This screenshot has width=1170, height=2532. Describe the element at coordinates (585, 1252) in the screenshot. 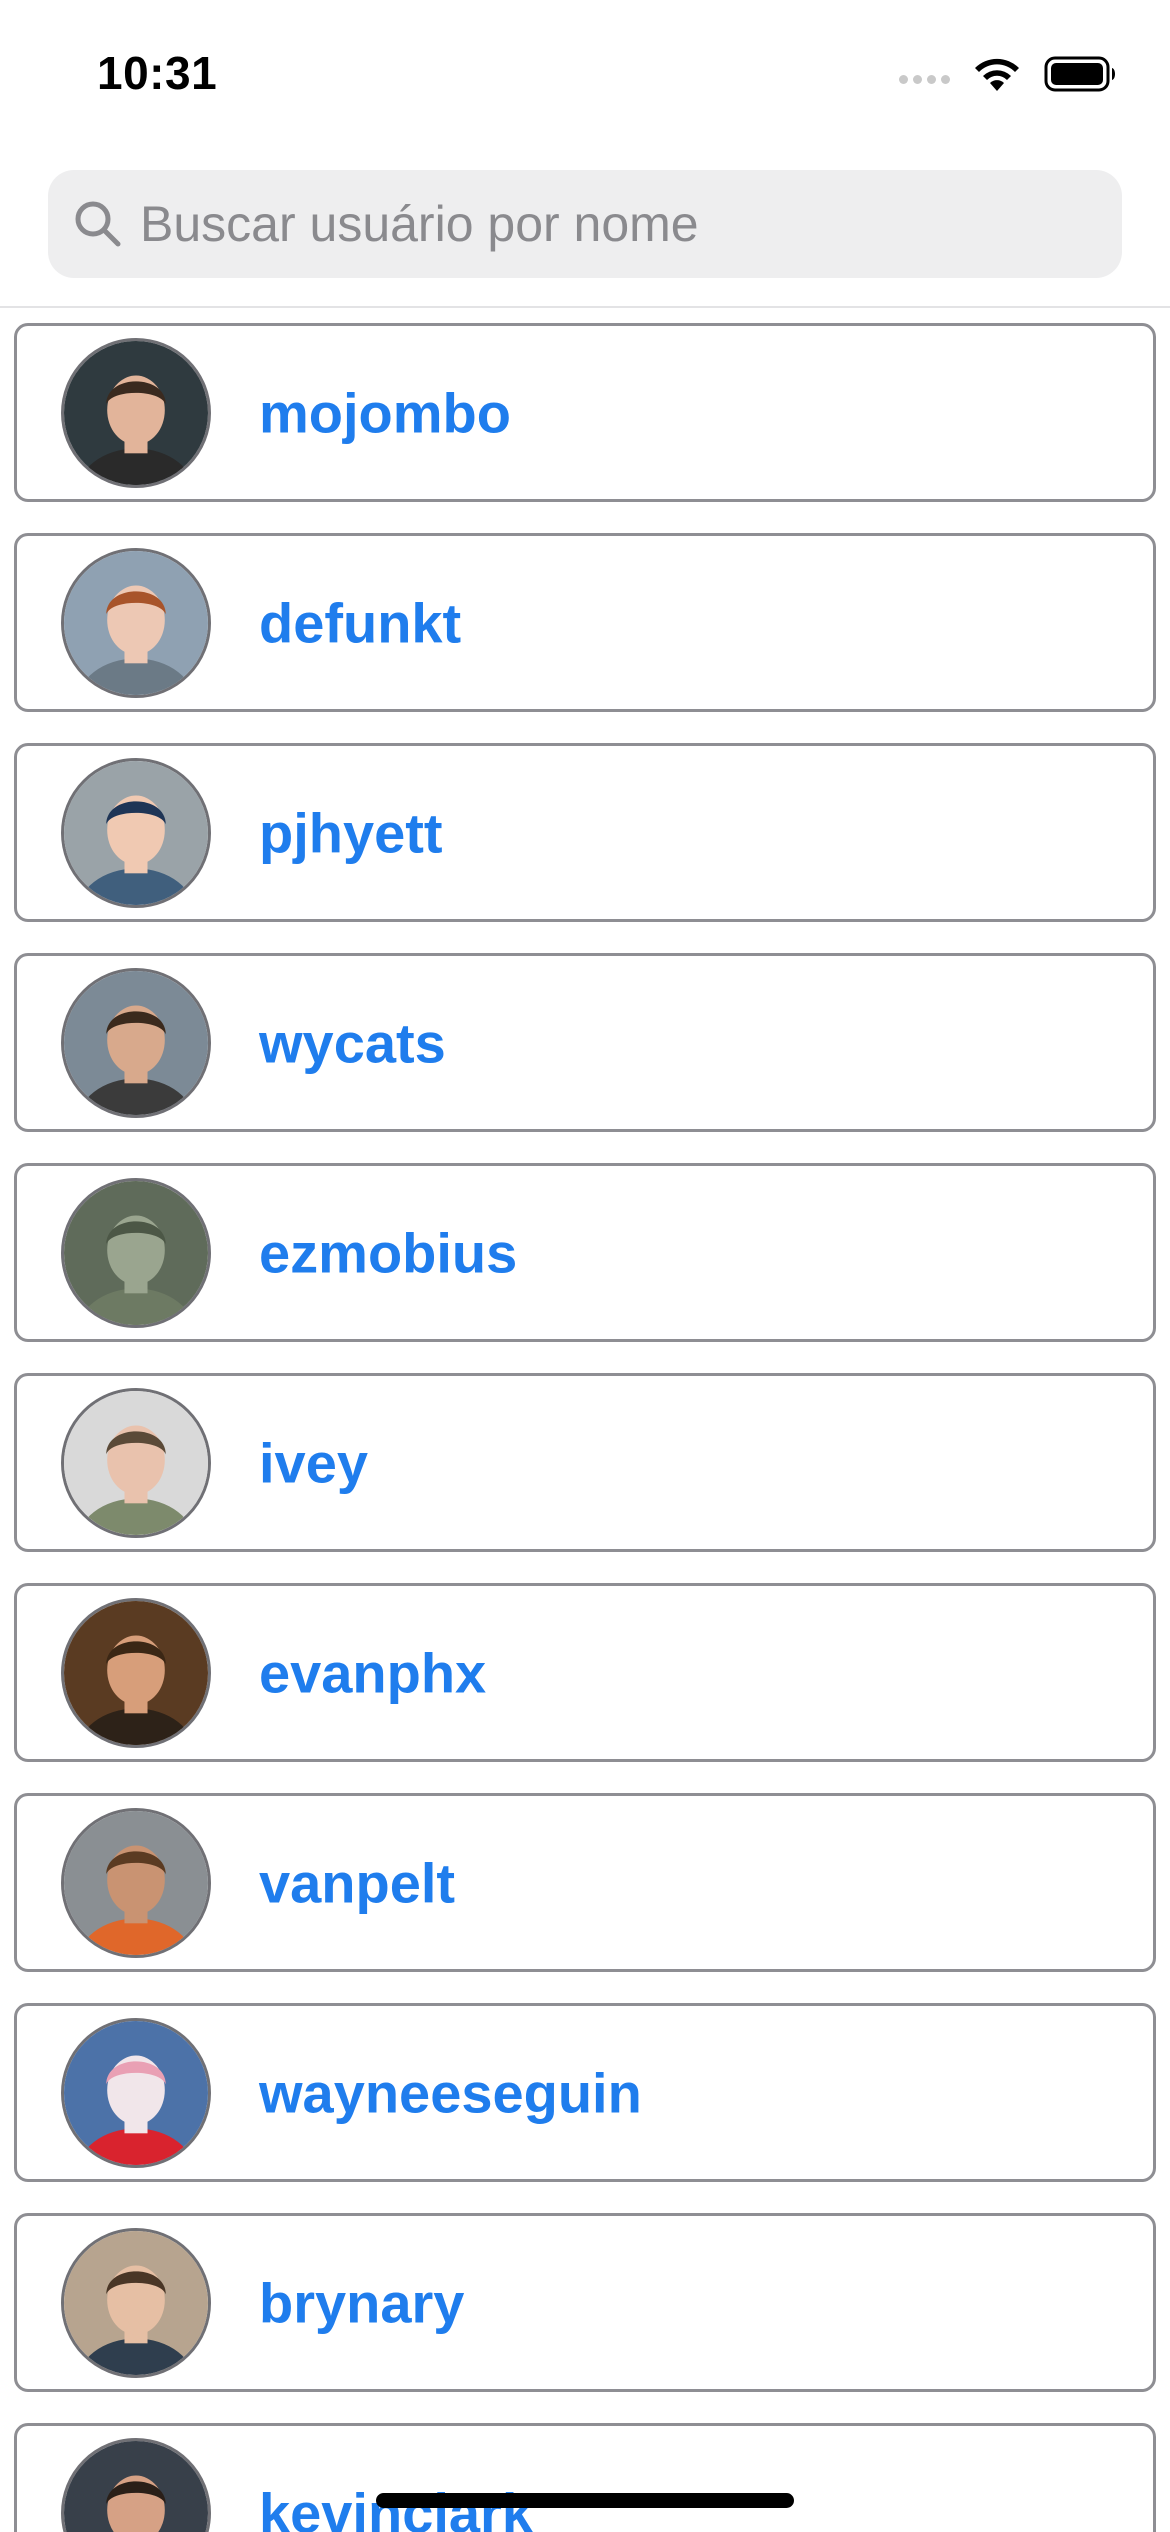

I see `user-list-item: ezmobius` at that location.